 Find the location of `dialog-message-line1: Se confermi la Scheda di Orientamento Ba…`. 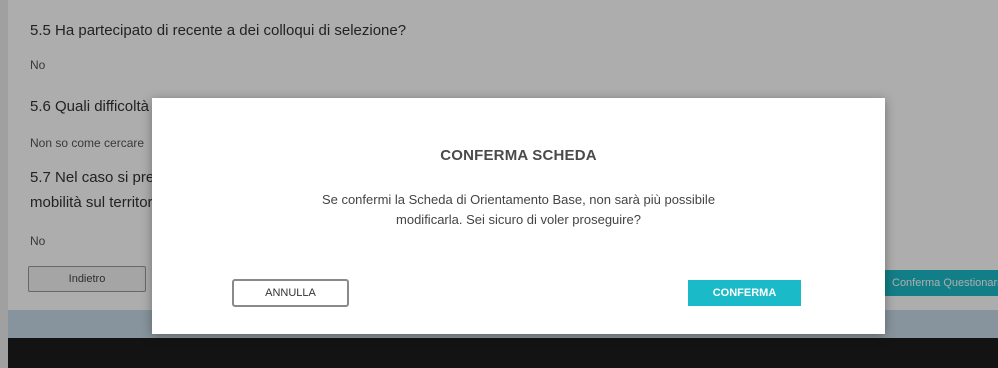

dialog-message-line1: Se confermi la Scheda di Orientamento Ba… is located at coordinates (518, 199).